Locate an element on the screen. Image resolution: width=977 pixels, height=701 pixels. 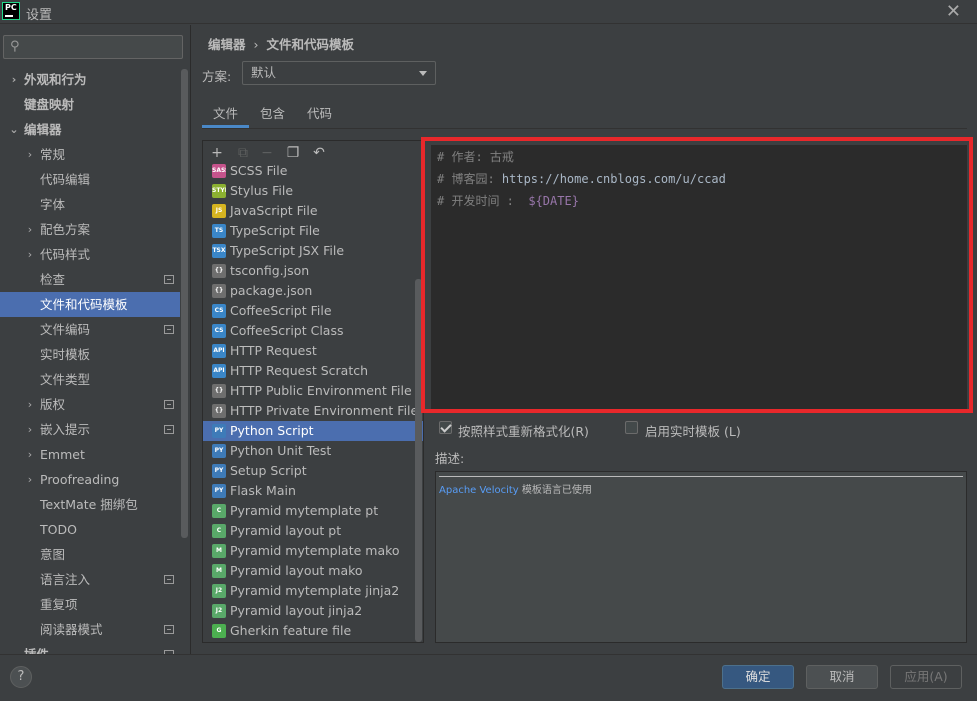
sidebar-item: 实时模板 is located at coordinates (90, 354).